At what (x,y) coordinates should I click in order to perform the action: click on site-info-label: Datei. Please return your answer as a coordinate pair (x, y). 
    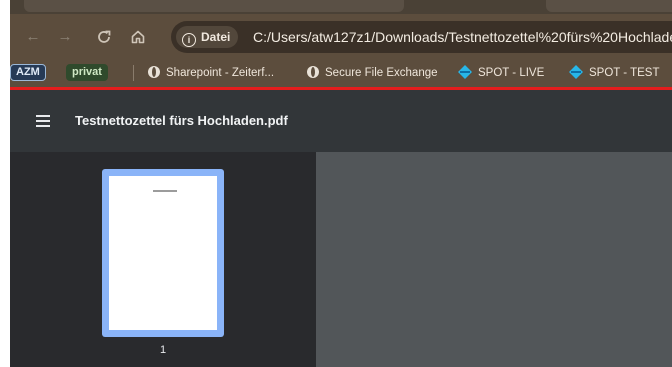
    Looking at the image, I should click on (216, 37).